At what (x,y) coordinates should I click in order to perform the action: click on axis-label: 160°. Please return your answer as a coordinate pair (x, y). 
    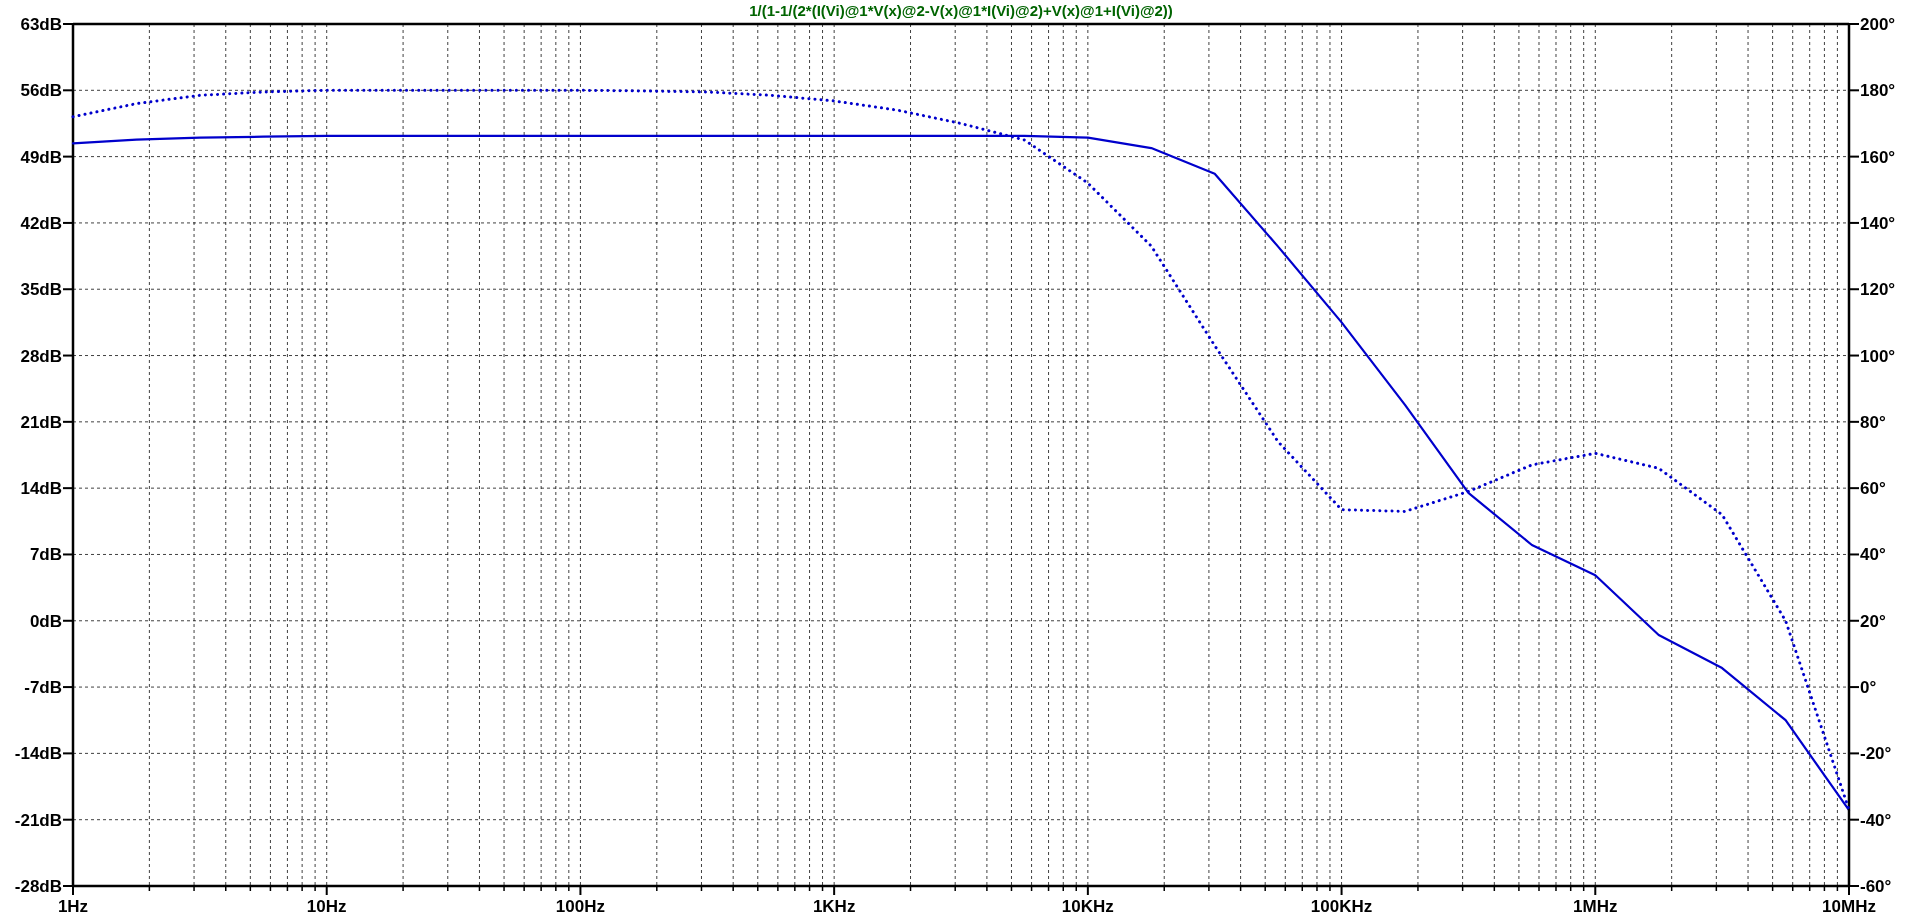
    Looking at the image, I should click on (1878, 157).